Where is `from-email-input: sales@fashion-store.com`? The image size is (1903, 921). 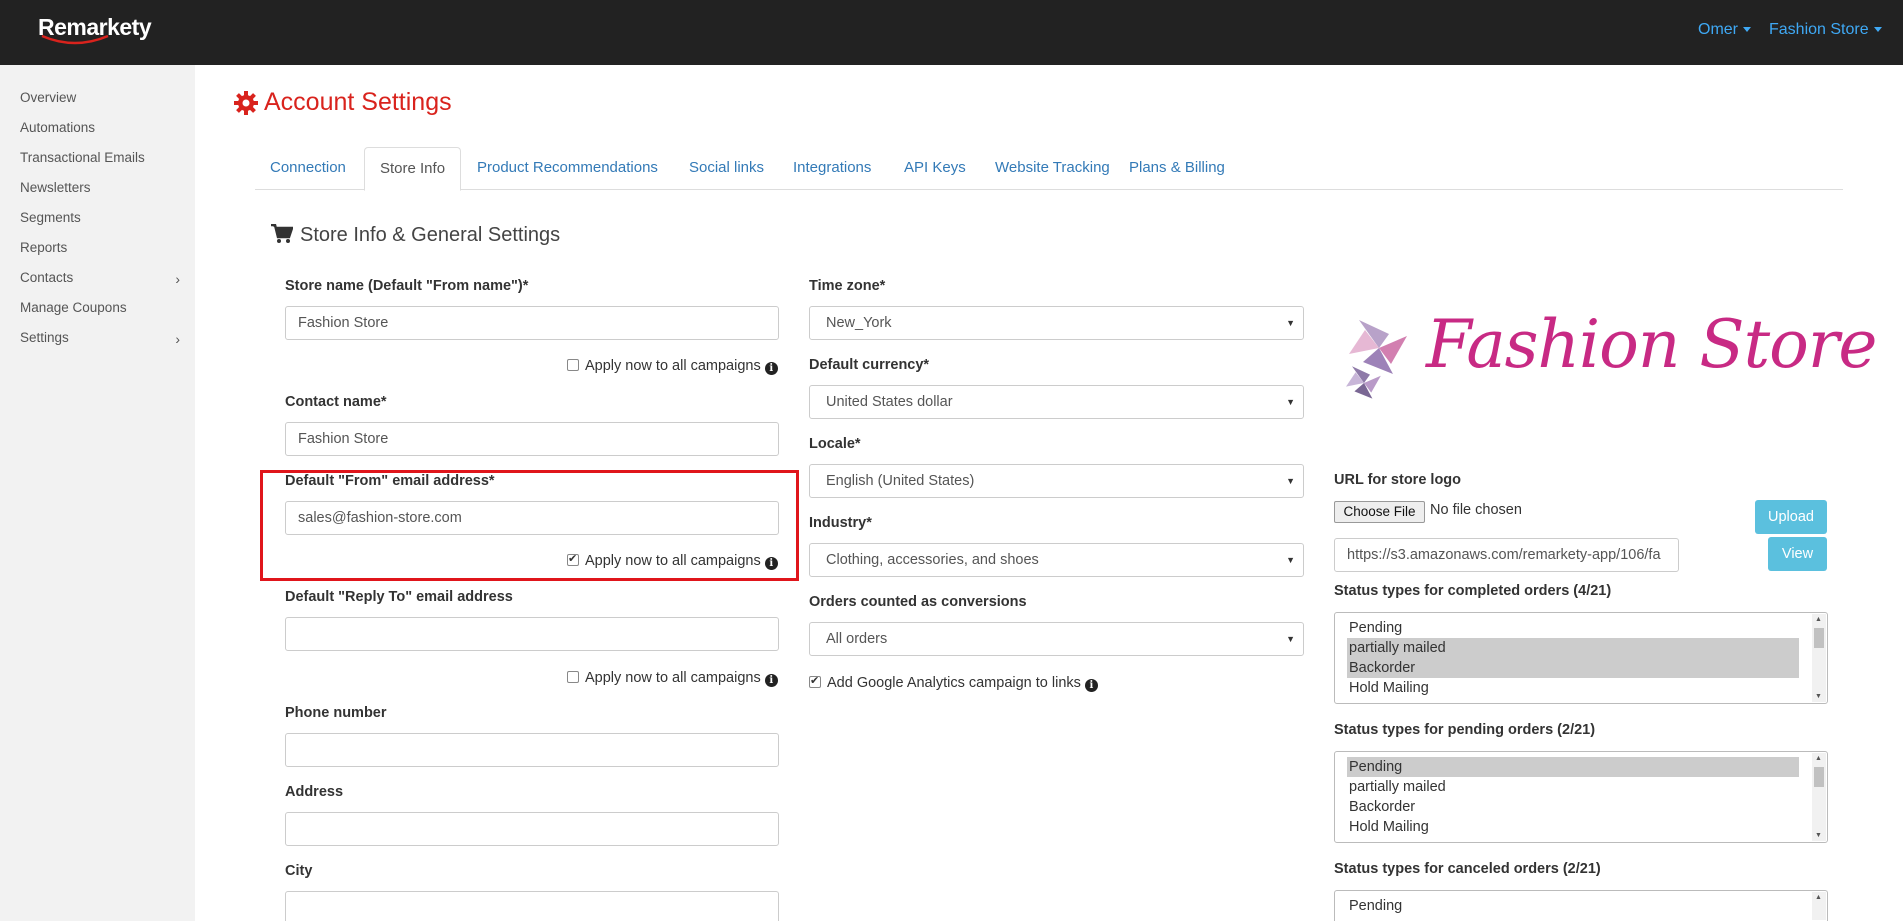 from-email-input: sales@fashion-store.com is located at coordinates (532, 518).